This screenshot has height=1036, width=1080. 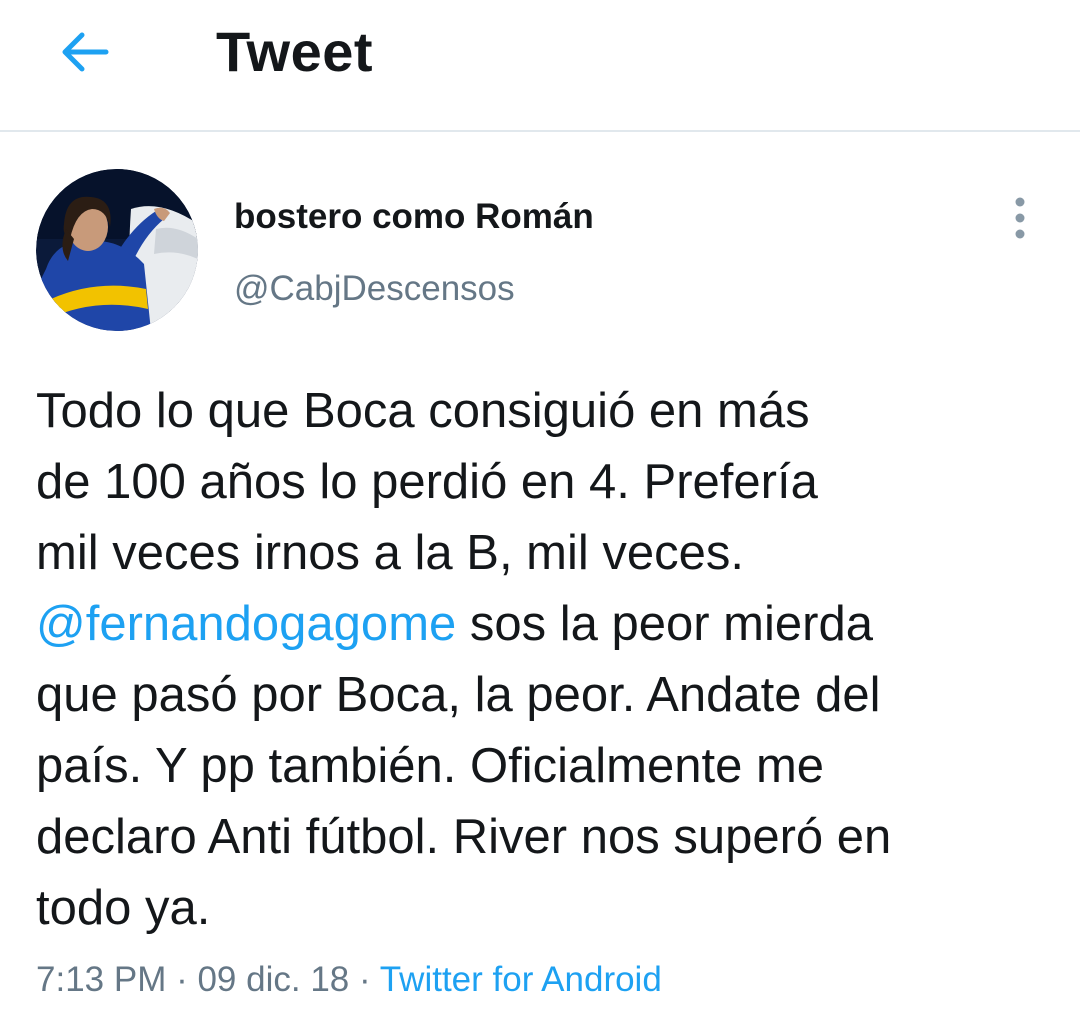 What do you see at coordinates (374, 289) in the screenshot?
I see `author-handle: @CabjDescensos` at bounding box center [374, 289].